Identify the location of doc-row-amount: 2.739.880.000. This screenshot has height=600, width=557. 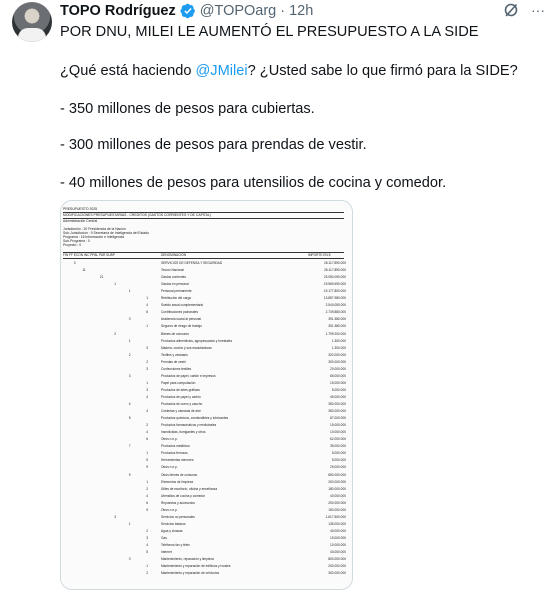
(335, 312).